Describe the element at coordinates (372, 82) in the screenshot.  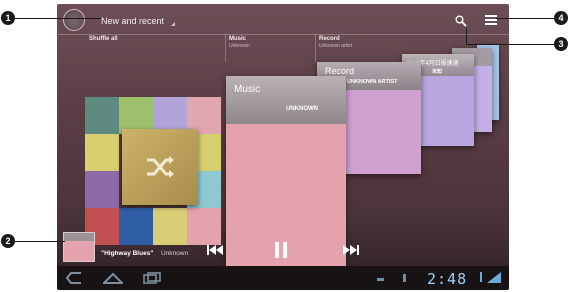
I see `album-artist: UNKNOWN ARTIST` at that location.